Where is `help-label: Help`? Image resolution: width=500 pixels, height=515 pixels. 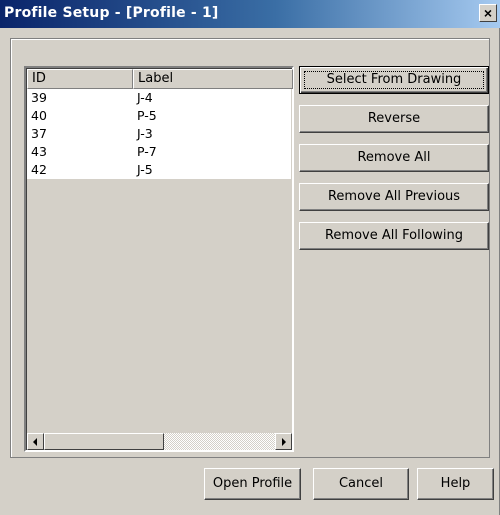
help-label: Help is located at coordinates (455, 483).